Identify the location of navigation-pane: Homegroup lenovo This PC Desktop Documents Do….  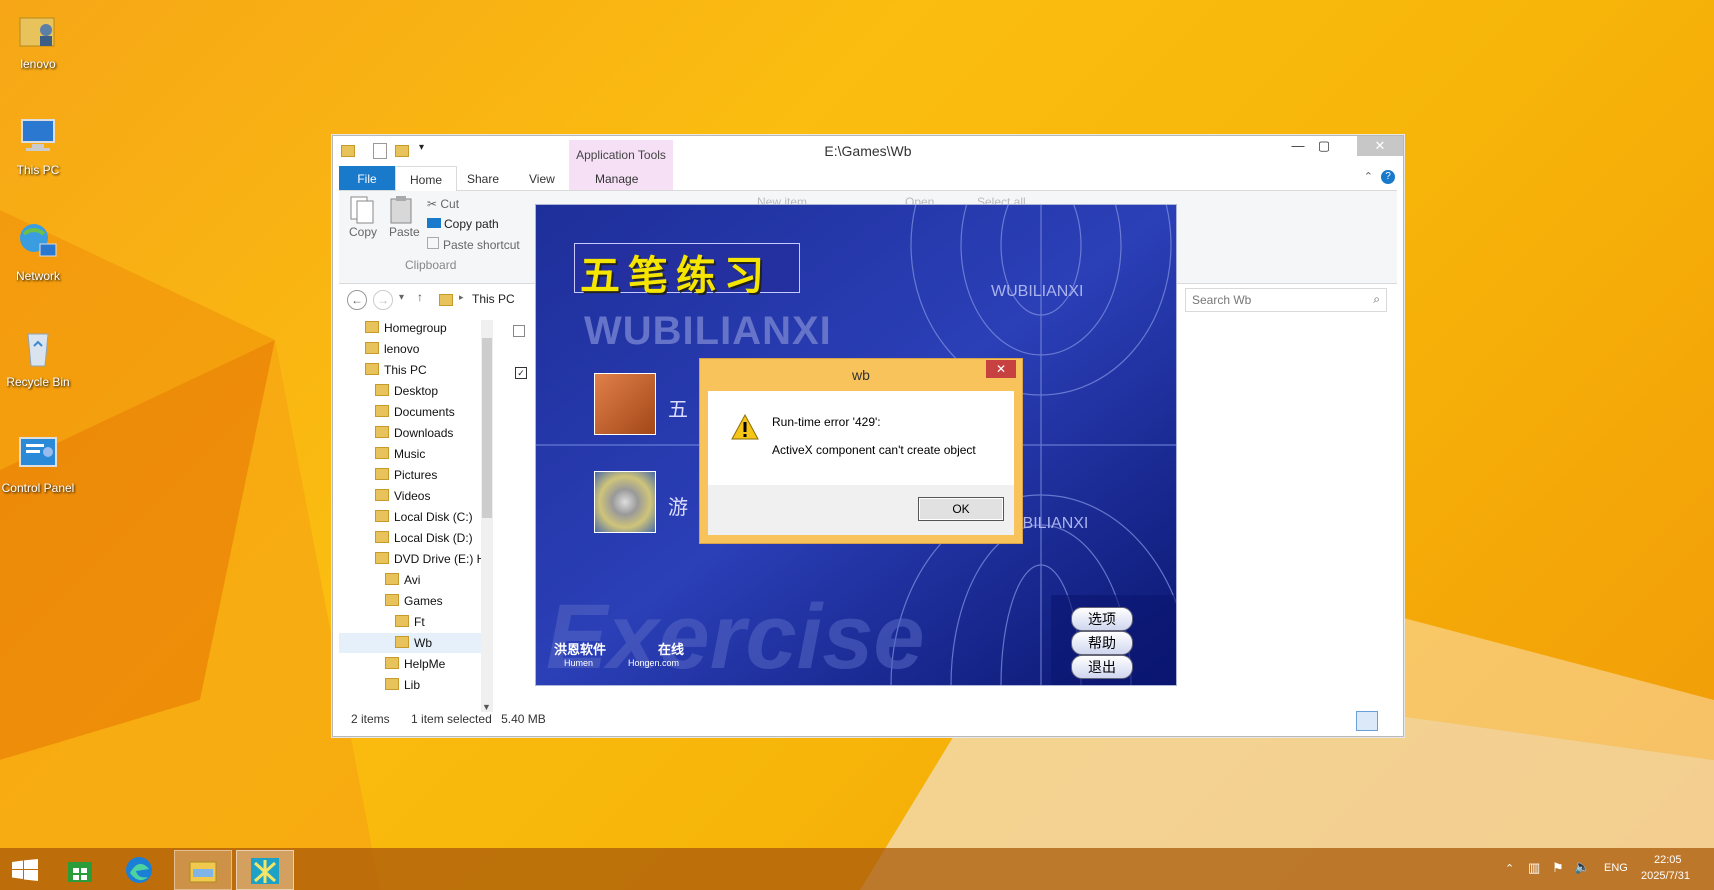
(412, 515).